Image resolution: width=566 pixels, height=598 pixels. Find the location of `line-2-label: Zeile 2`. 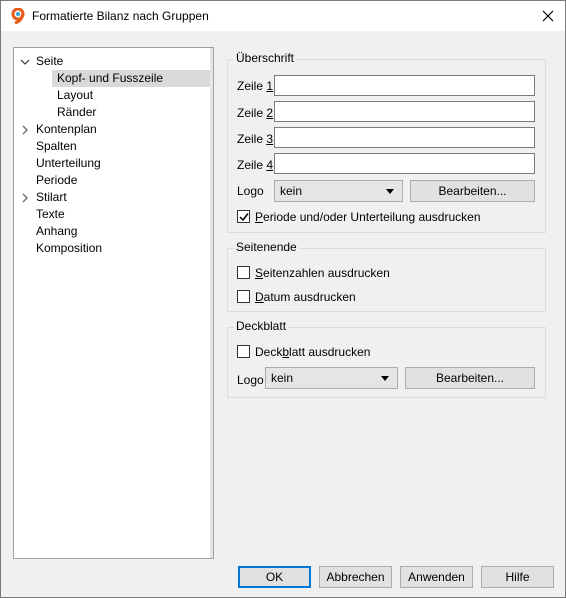

line-2-label: Zeile 2 is located at coordinates (255, 113).